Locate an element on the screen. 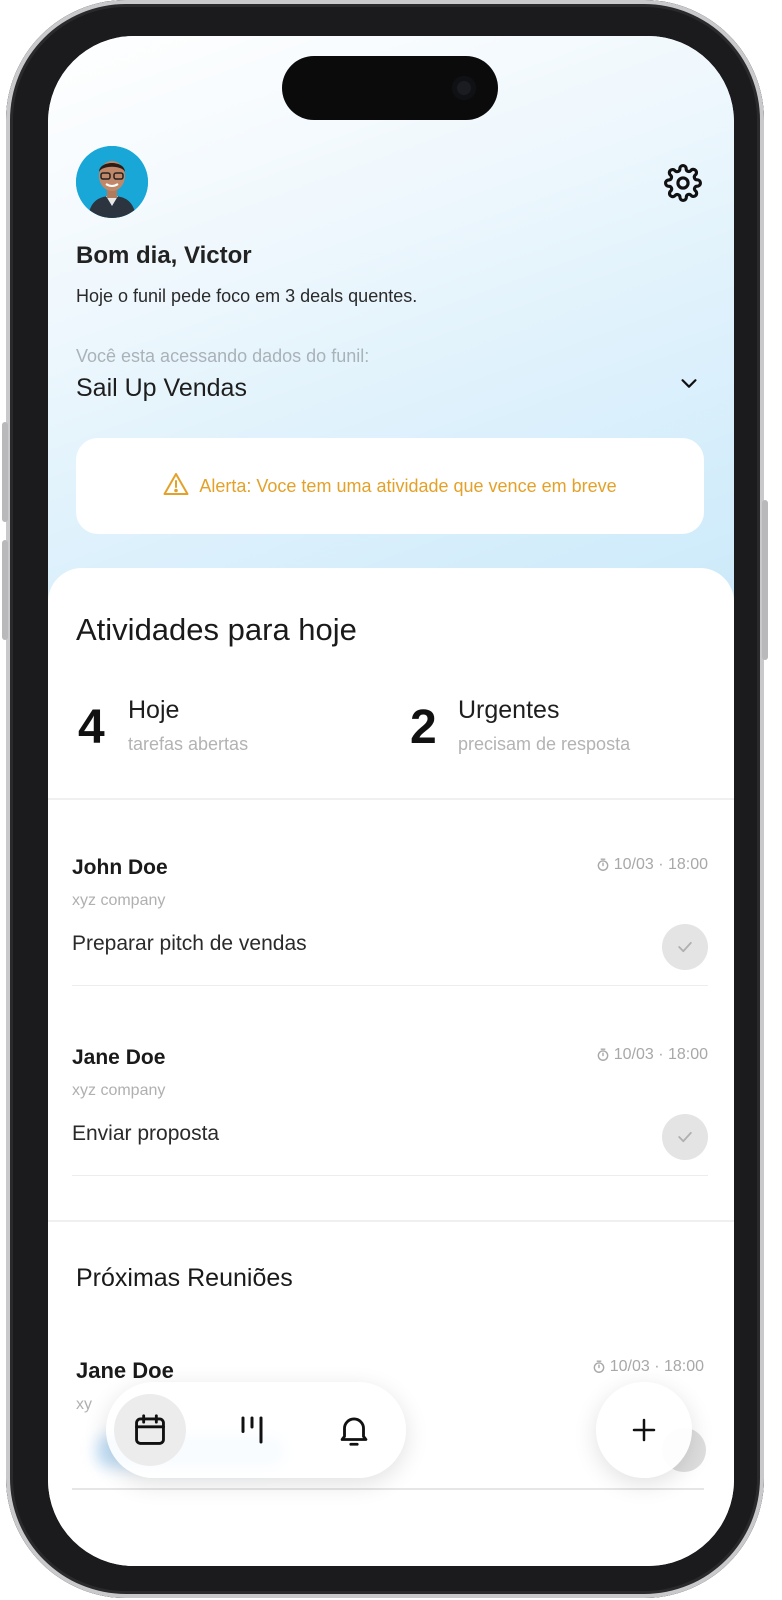  activities-title: Atividades para hoje is located at coordinates (216, 629).